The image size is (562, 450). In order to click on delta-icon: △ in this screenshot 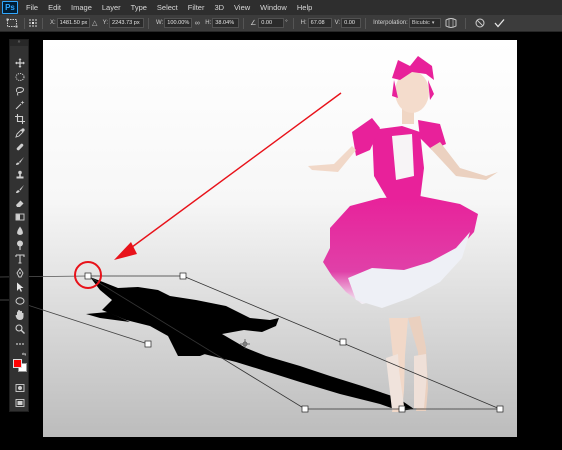, I will do `click(95, 23)`.